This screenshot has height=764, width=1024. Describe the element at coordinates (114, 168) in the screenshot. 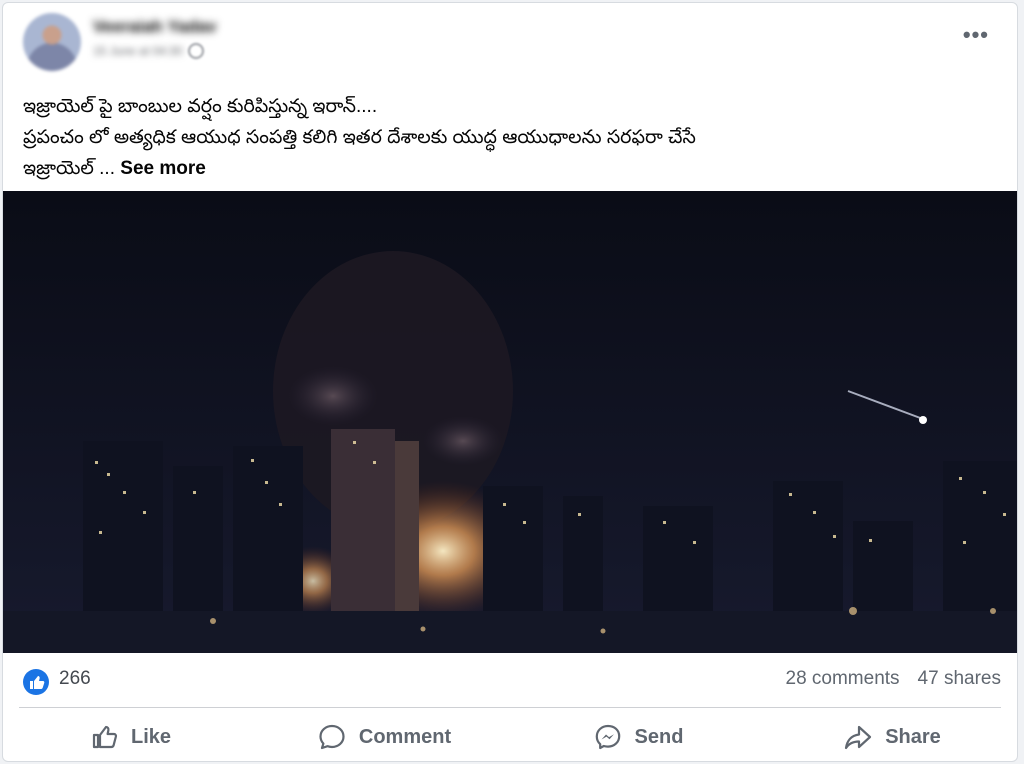

I see `post-text-line: ఇజ్రాయెల్ ... See more` at that location.